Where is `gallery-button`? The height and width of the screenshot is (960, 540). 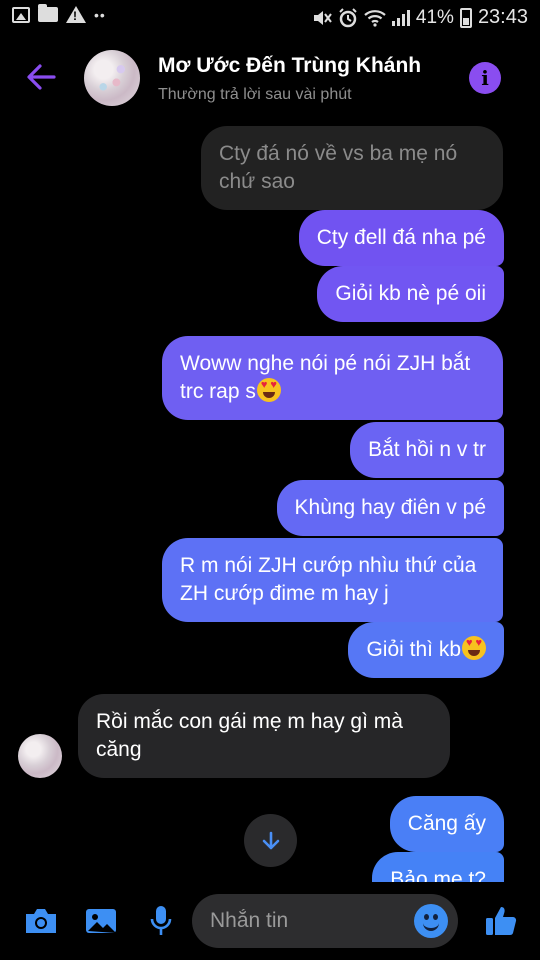 gallery-button is located at coordinates (101, 921).